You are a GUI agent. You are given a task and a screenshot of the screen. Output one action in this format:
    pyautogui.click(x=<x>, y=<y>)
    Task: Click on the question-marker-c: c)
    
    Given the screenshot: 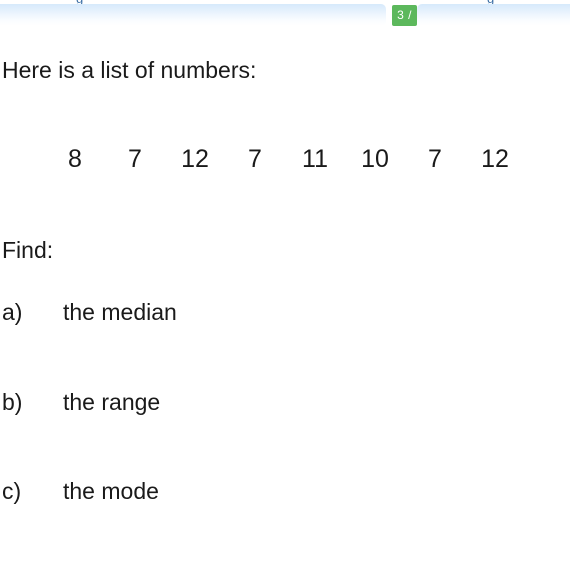 What is the action you would take?
    pyautogui.click(x=12, y=491)
    